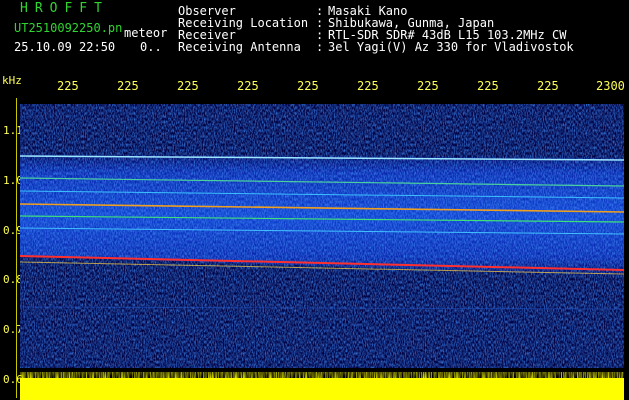 This screenshot has height=400, width=629. Describe the element at coordinates (451, 47) in the screenshot. I see `antenna-value: 3el Yagi(V) Az 330 for Vladivostok` at that location.